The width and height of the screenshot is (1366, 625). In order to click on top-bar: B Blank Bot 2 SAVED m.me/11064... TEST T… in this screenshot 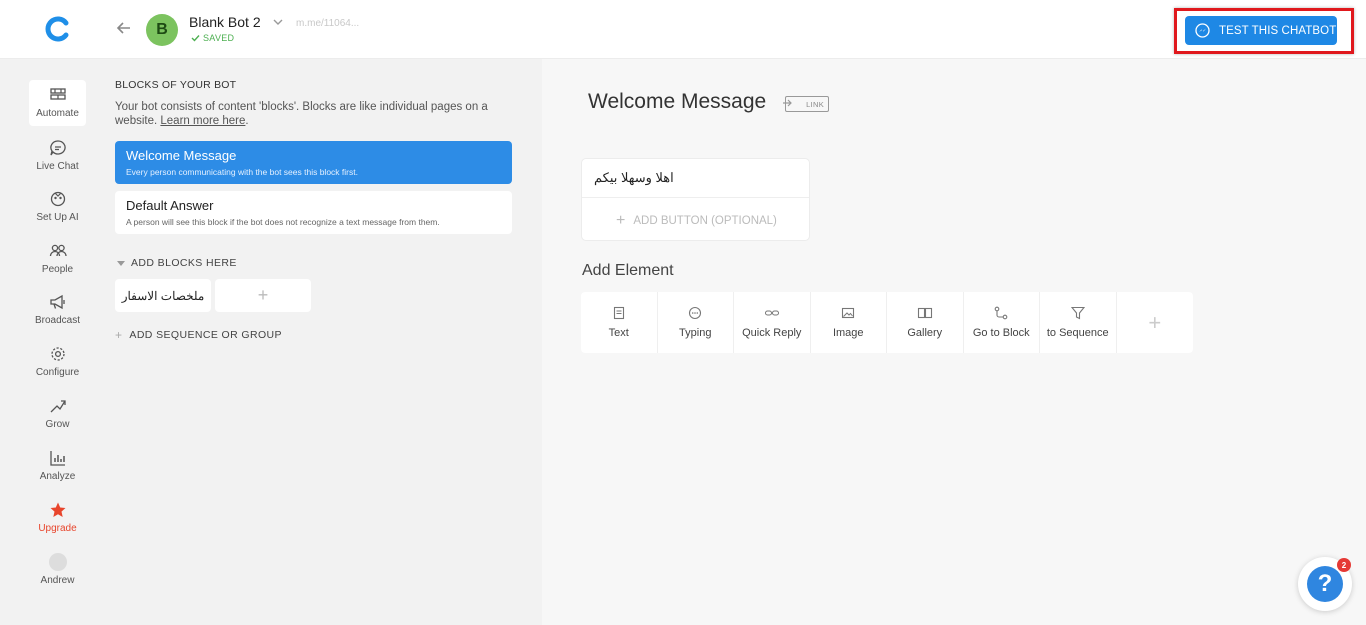, I will do `click(683, 29)`.